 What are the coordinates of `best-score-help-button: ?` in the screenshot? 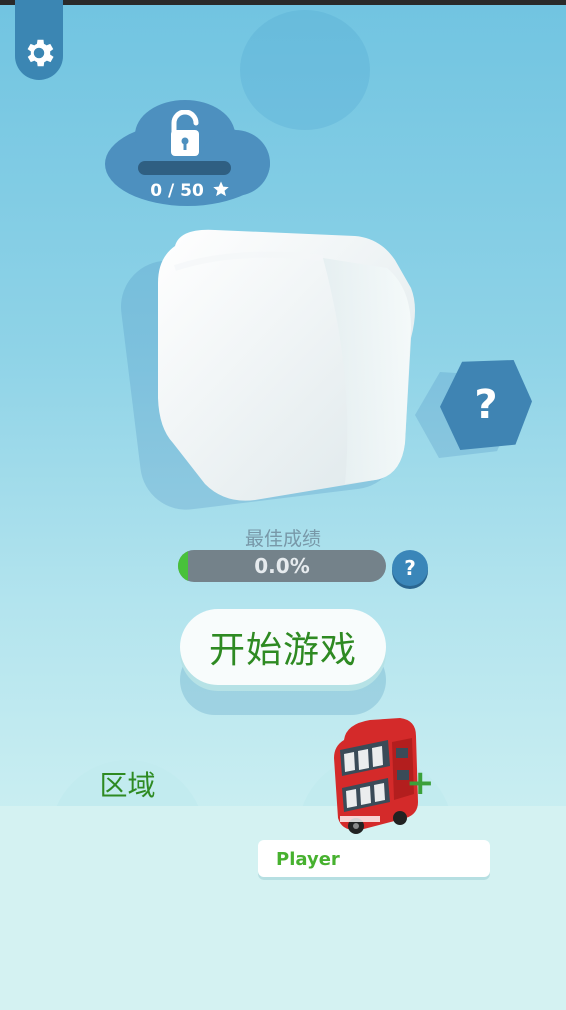 It's located at (410, 568).